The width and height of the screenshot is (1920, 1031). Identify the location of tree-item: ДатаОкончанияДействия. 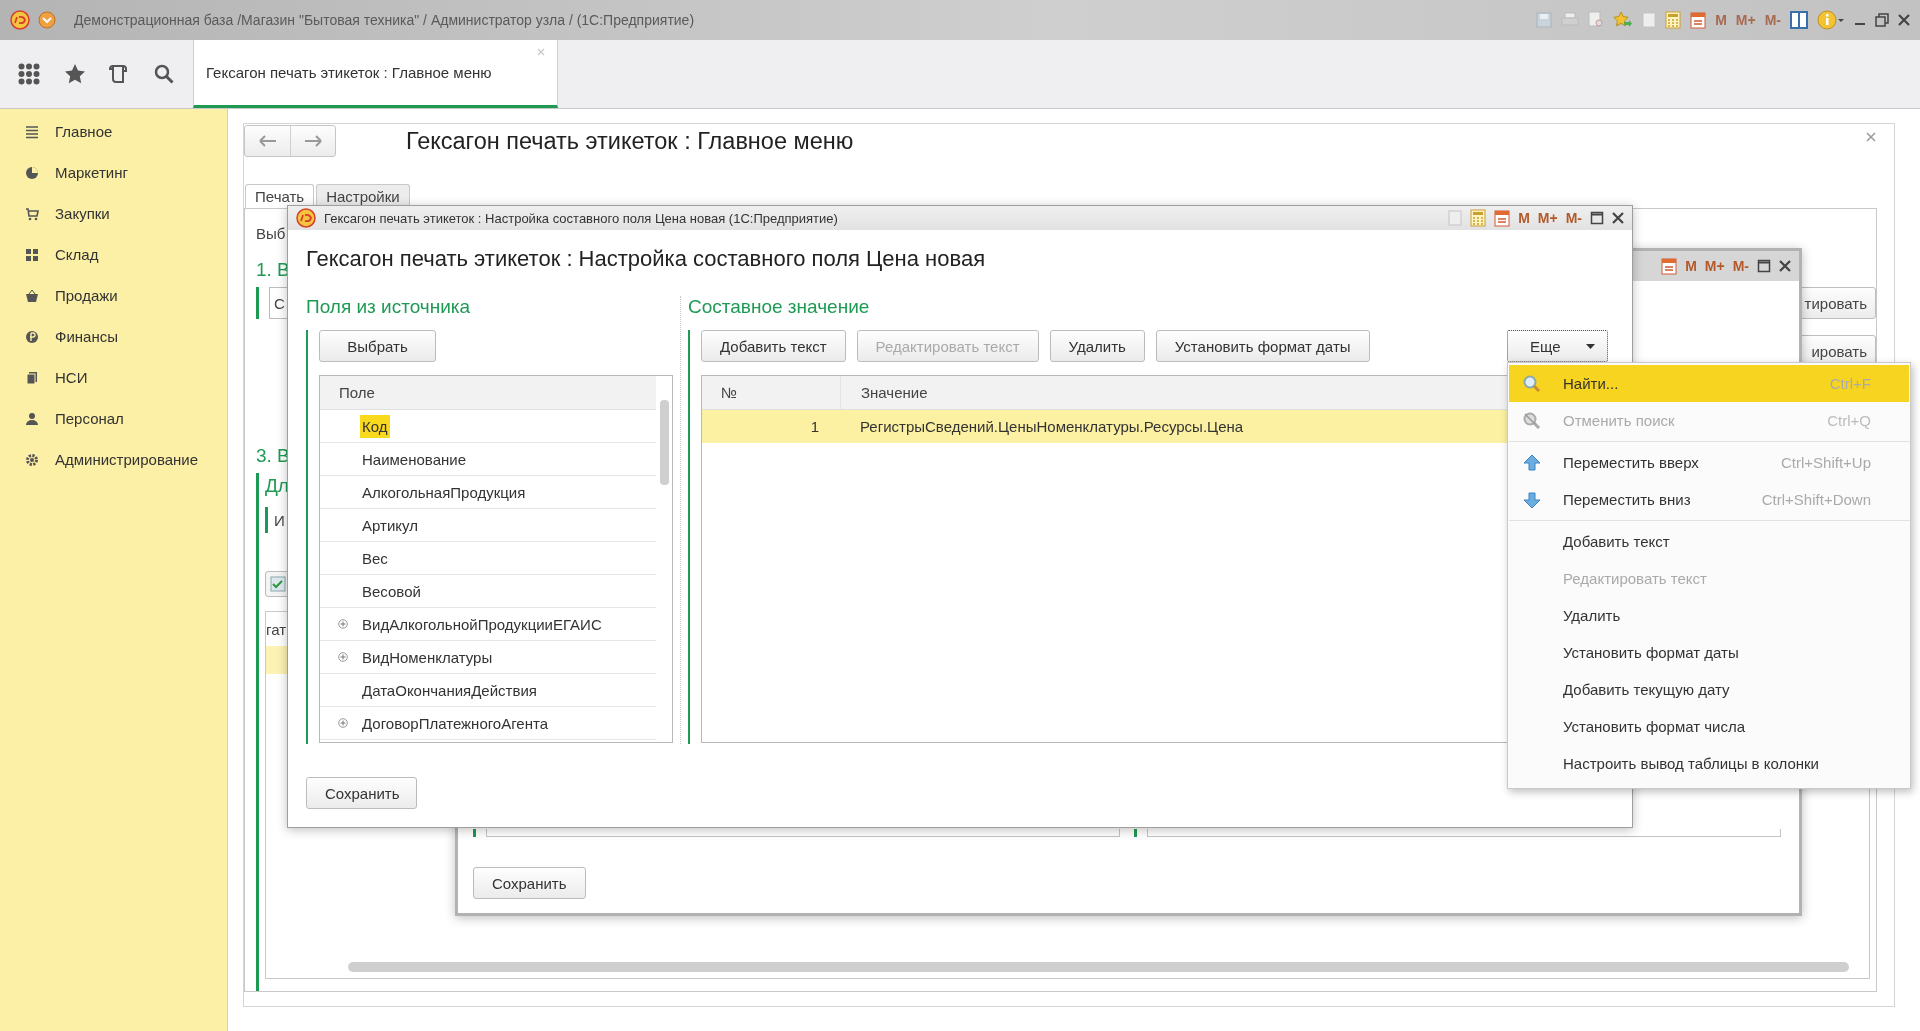
(449, 690).